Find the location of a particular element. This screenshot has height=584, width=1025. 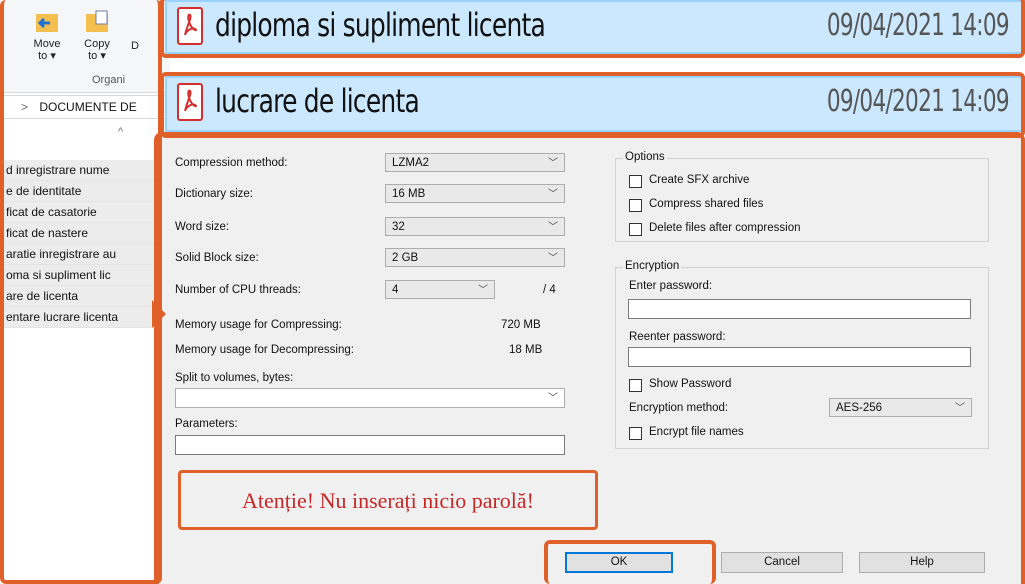

warning-text: Atenție! Nu inserați nicio parolă! is located at coordinates (387, 500).